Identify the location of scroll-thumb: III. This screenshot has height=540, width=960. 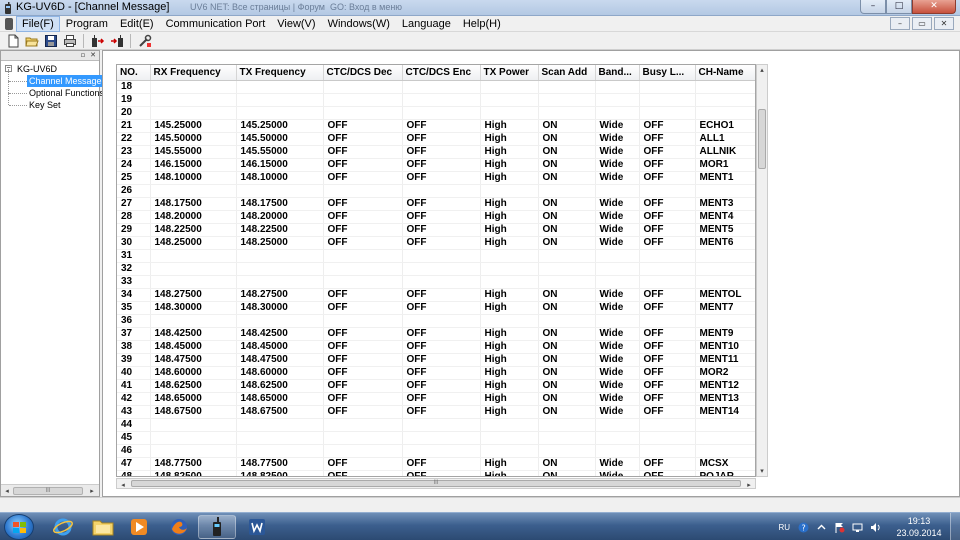
(48, 491).